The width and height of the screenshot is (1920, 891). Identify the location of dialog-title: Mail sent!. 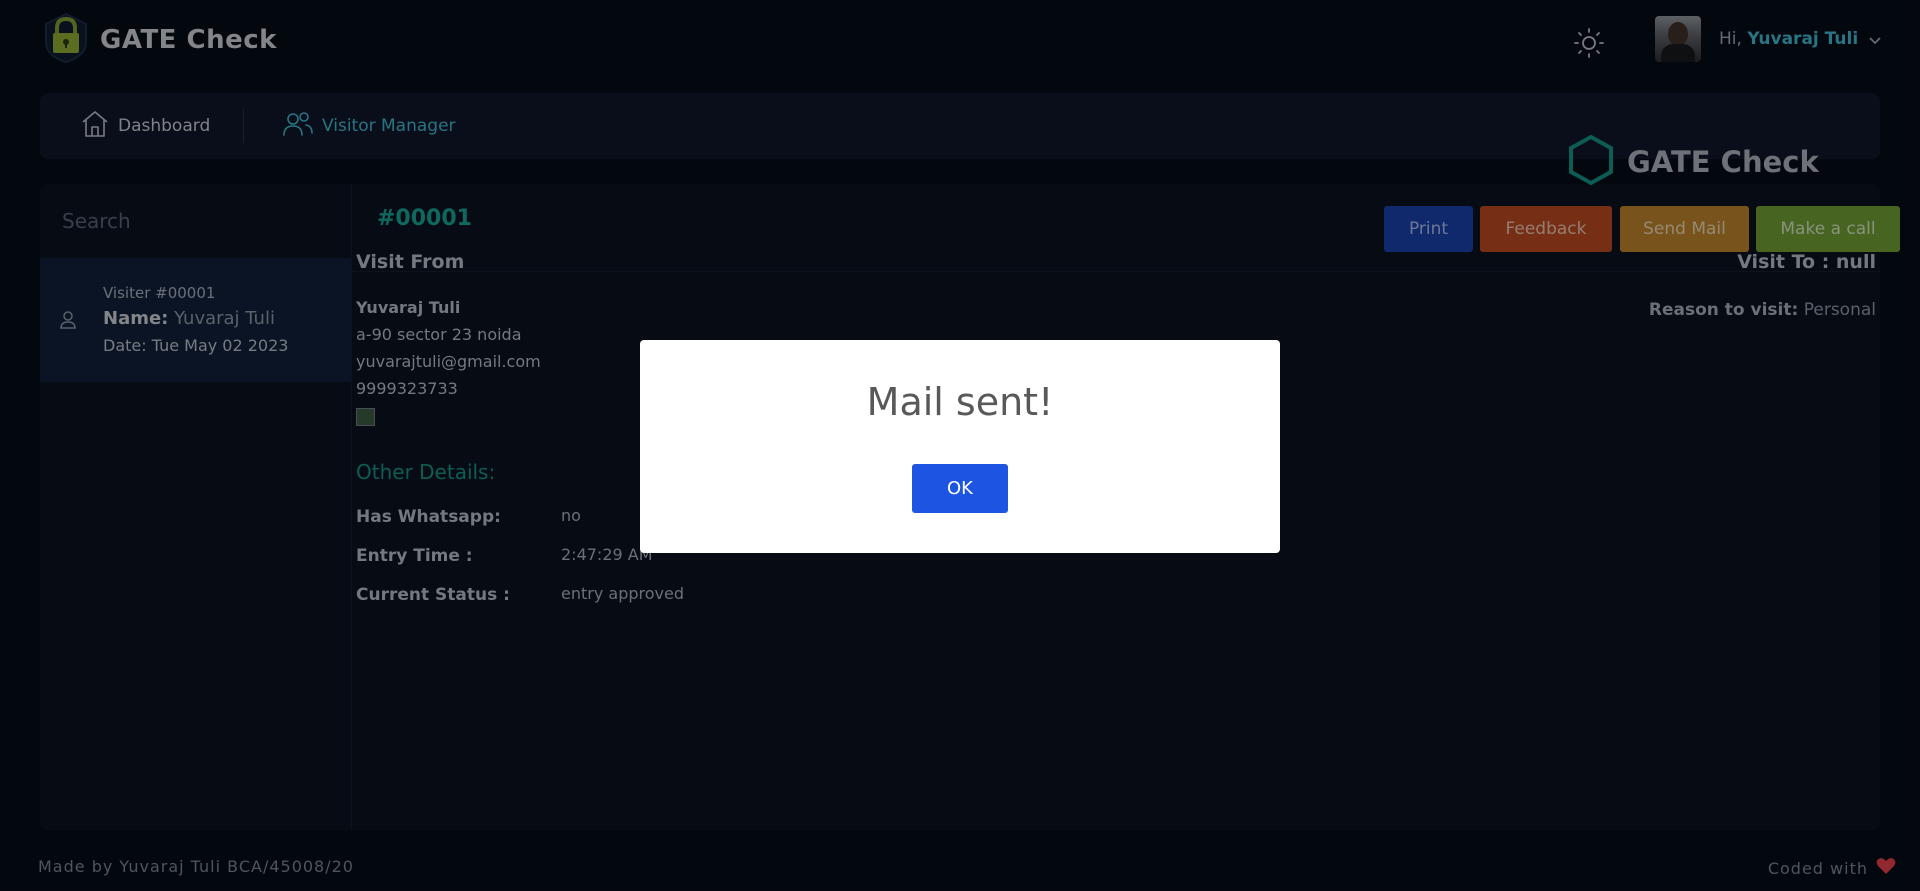
(960, 402).